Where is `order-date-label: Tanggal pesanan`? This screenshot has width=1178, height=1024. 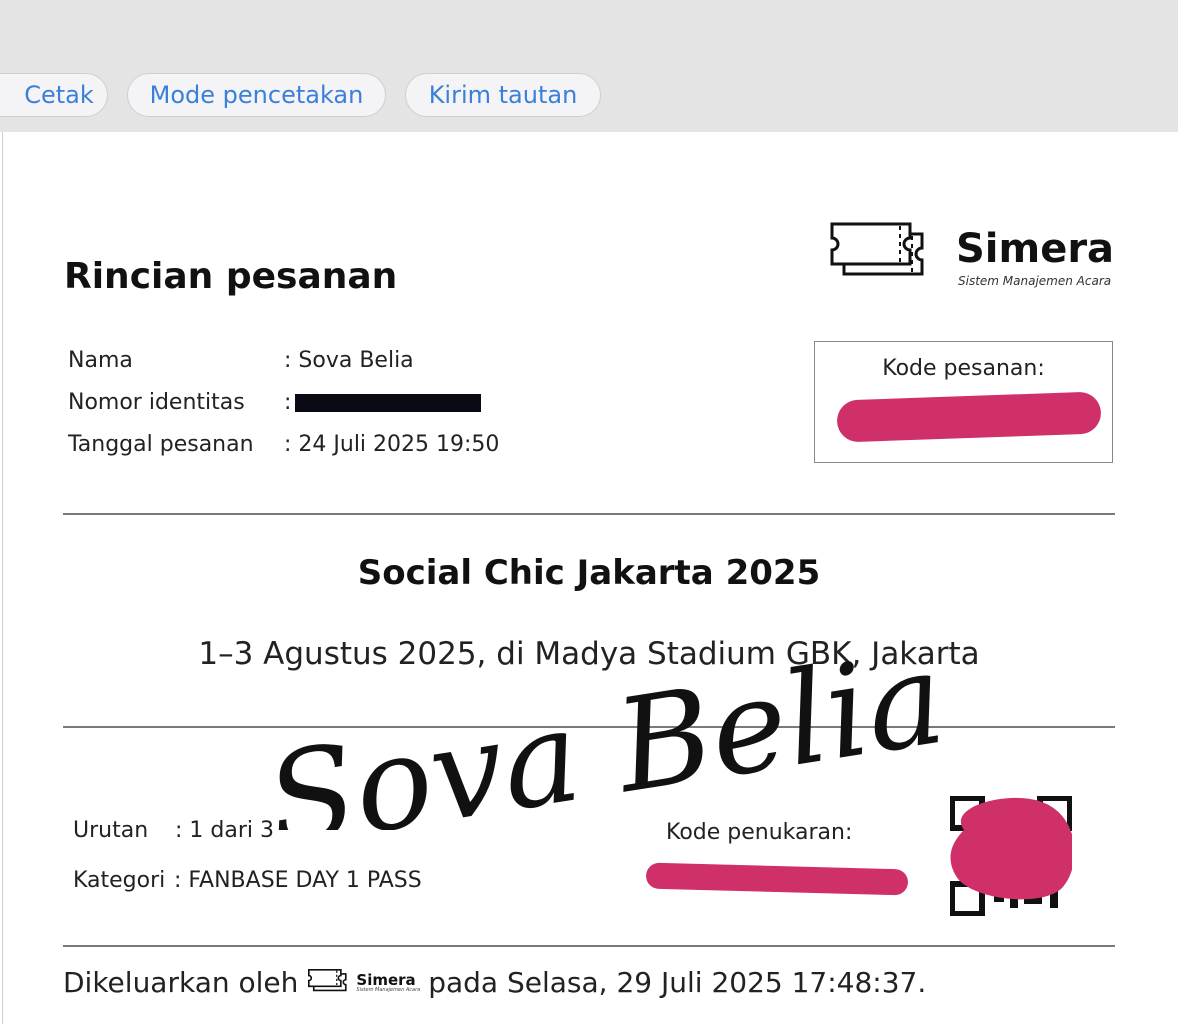 order-date-label: Tanggal pesanan is located at coordinates (161, 444).